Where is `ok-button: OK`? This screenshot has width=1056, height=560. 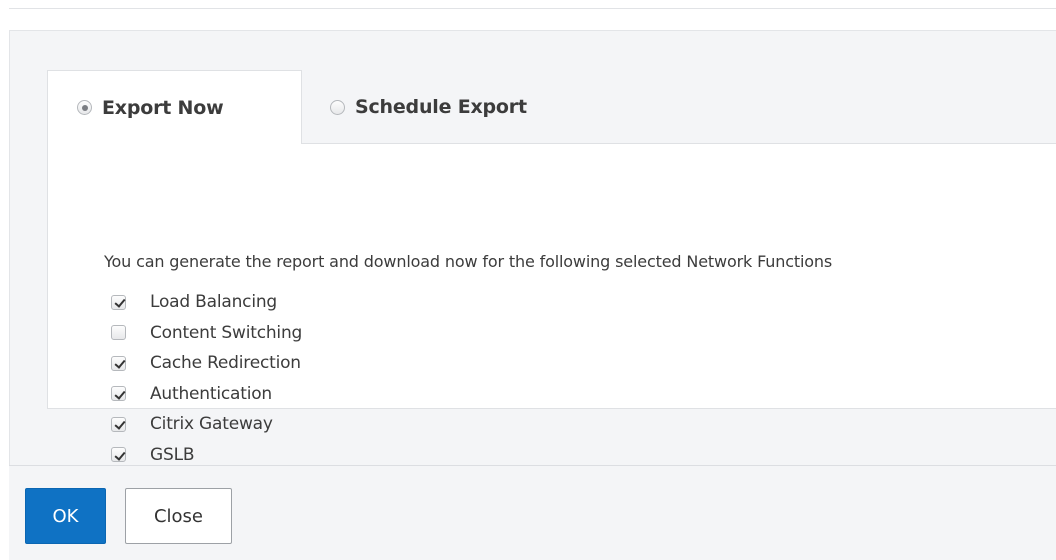 ok-button: OK is located at coordinates (65, 516).